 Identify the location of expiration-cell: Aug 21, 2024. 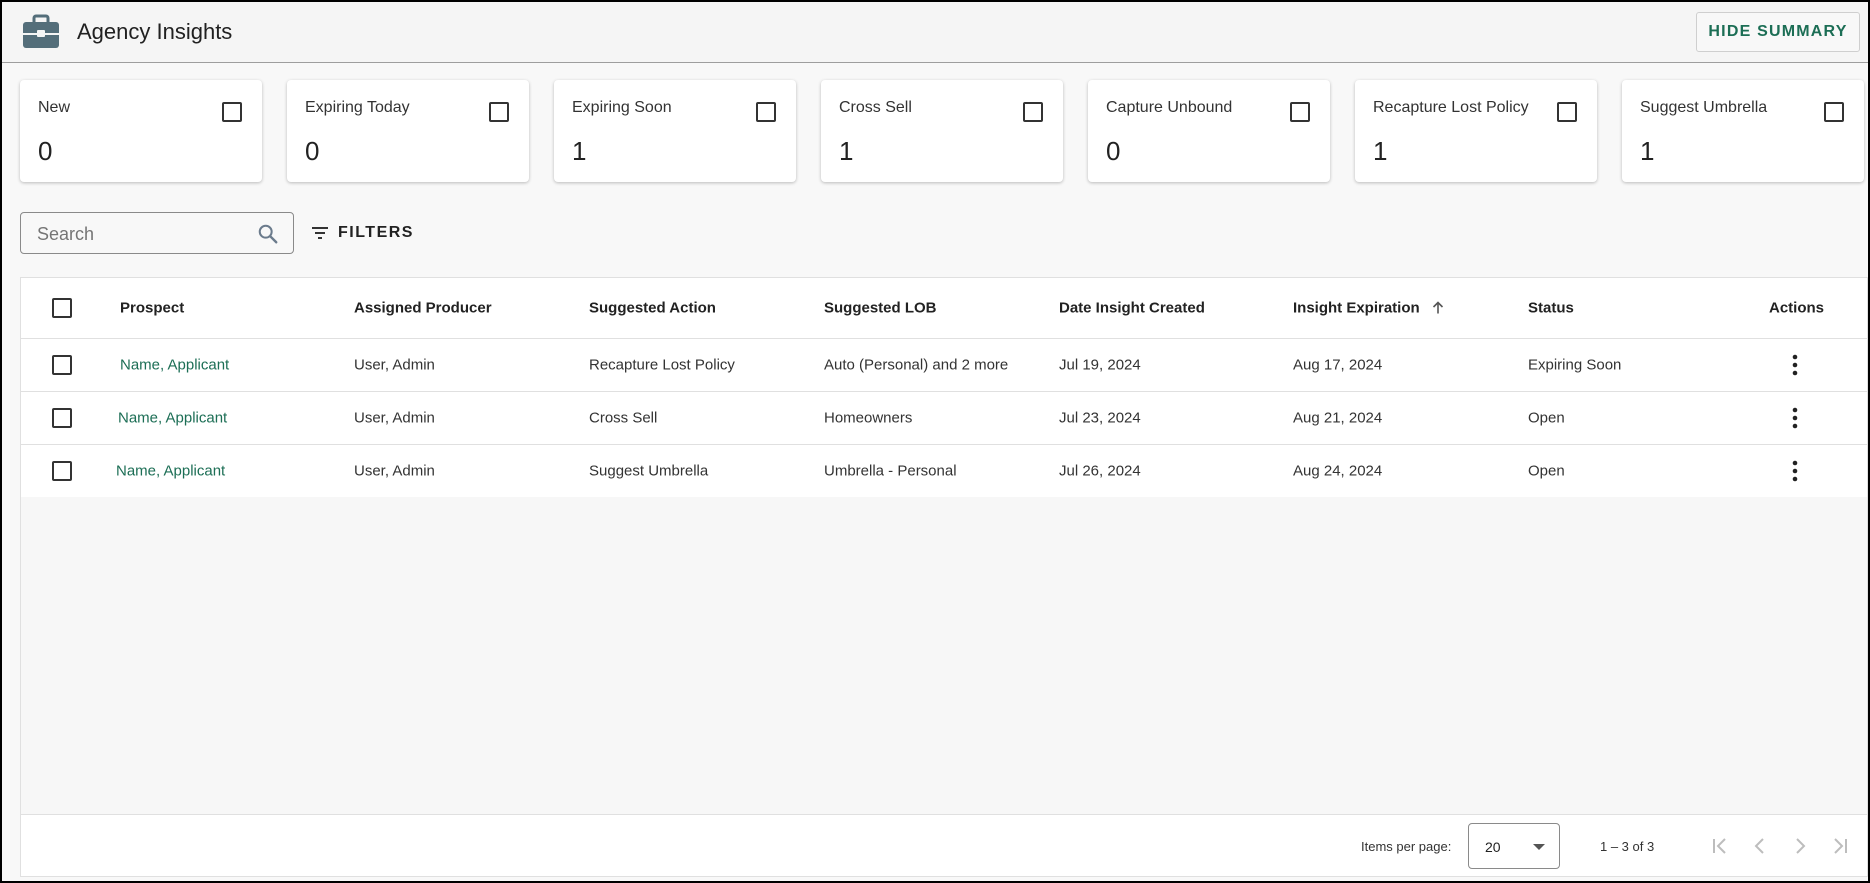
(1338, 418).